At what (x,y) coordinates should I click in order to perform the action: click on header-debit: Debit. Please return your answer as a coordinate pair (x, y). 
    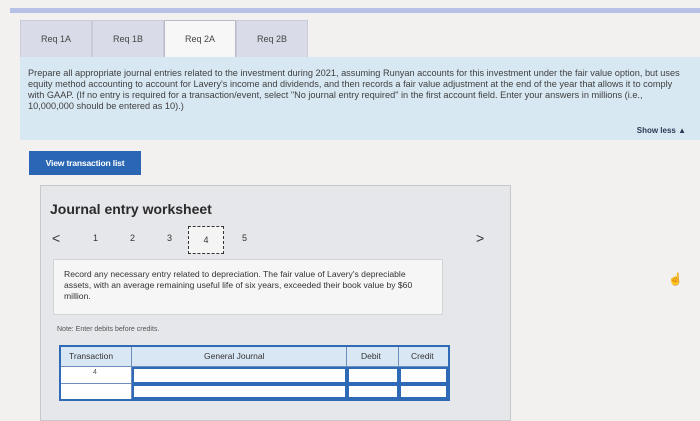
    Looking at the image, I should click on (371, 356).